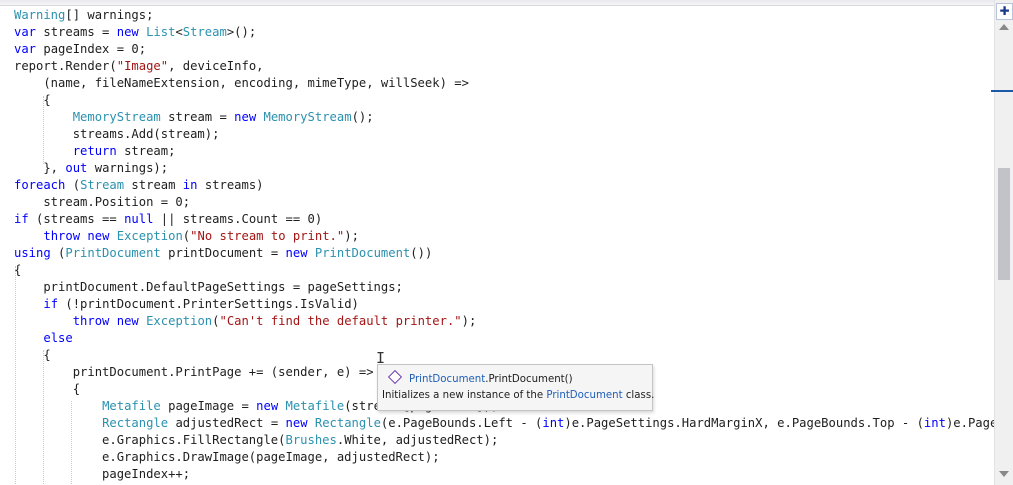  What do you see at coordinates (62, 236) in the screenshot?
I see `code-token: throw` at bounding box center [62, 236].